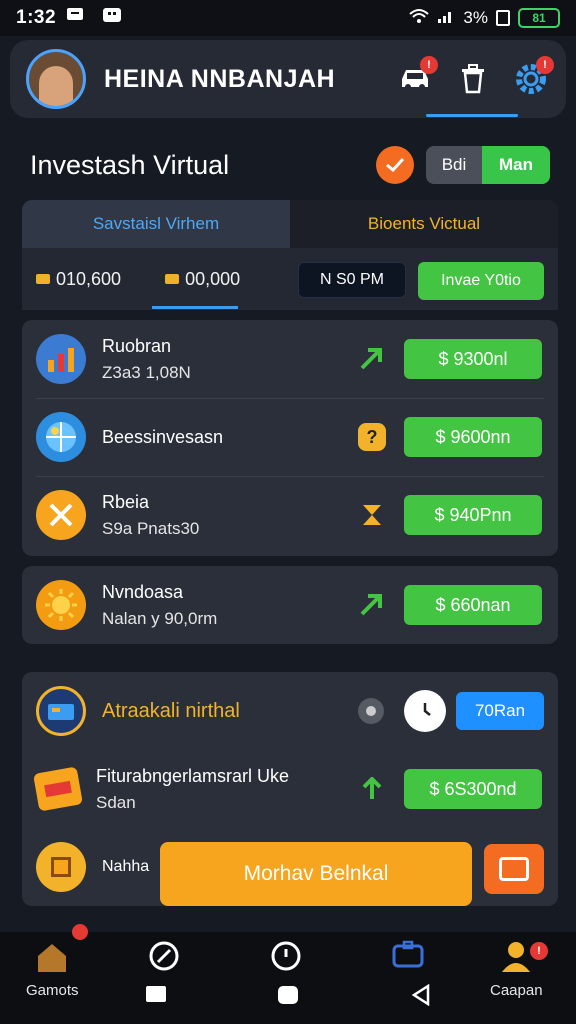 The width and height of the screenshot is (576, 1024). I want to click on tools-icon, so click(61, 515).